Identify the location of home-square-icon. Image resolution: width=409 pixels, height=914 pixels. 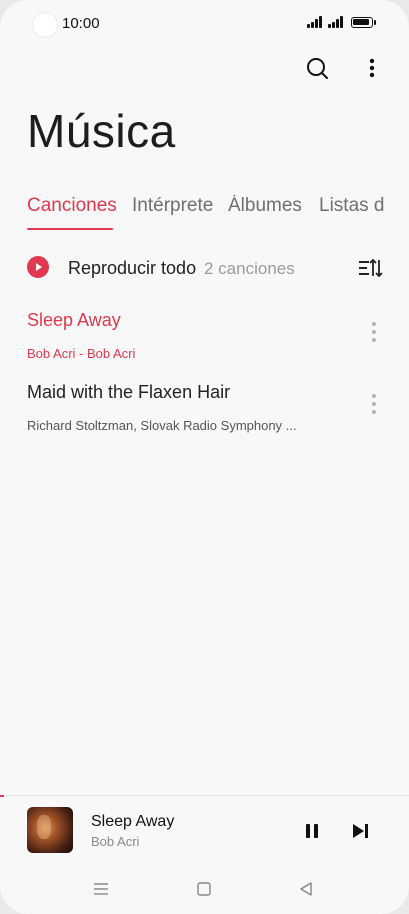
(204, 889).